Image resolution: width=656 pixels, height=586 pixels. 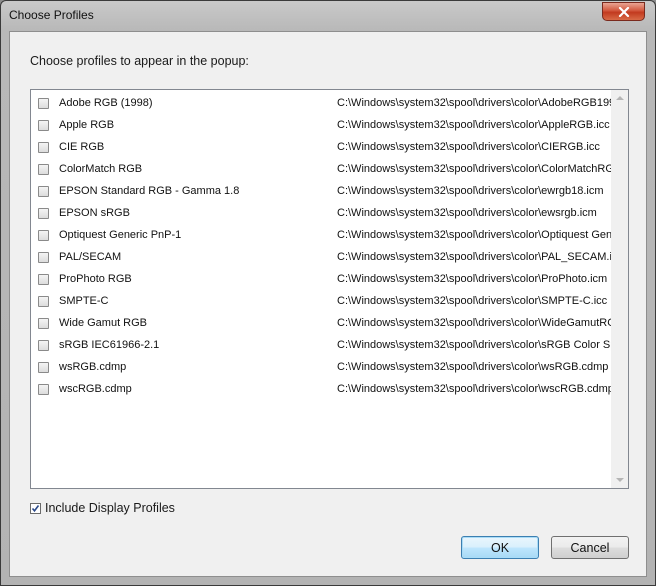 I want to click on profile-name: CIE RGB, so click(x=82, y=147).